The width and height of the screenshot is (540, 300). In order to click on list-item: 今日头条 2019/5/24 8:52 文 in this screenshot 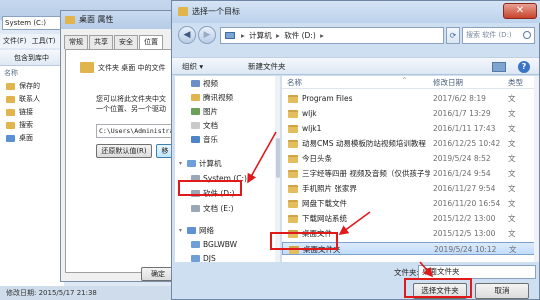, I will do `click(409, 158)`.